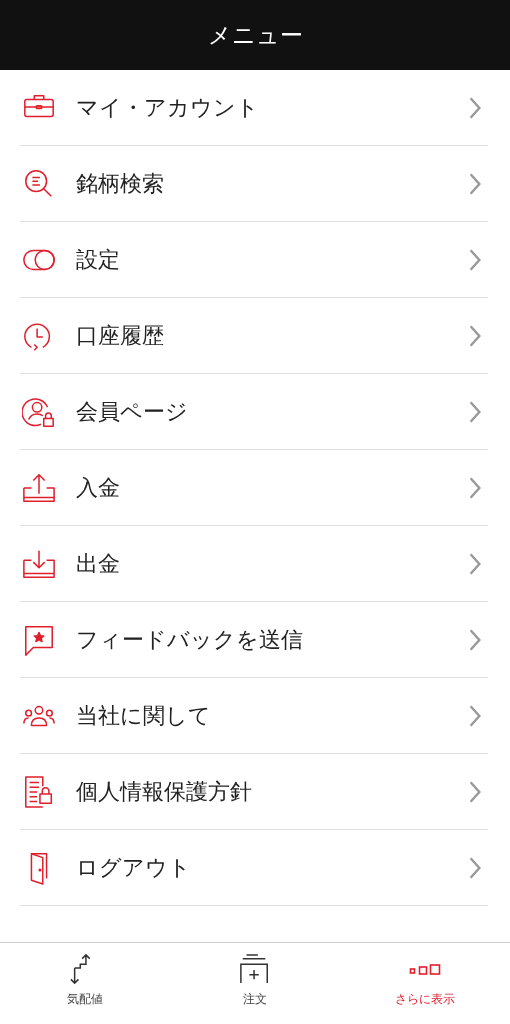 The image size is (510, 1024). I want to click on menu-item: 設定, so click(254, 260).